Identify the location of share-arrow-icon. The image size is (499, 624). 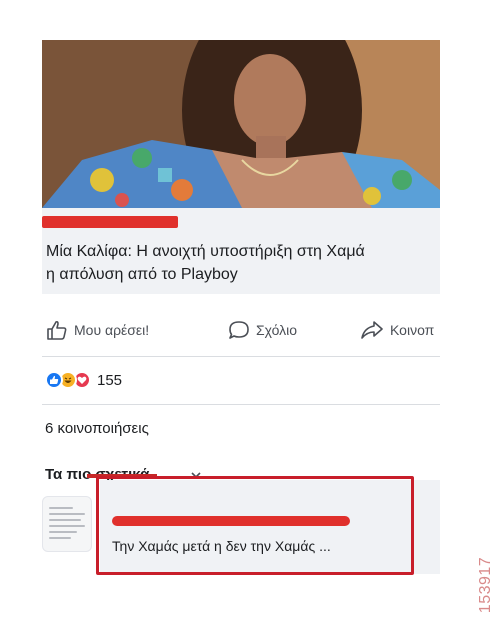
(372, 330).